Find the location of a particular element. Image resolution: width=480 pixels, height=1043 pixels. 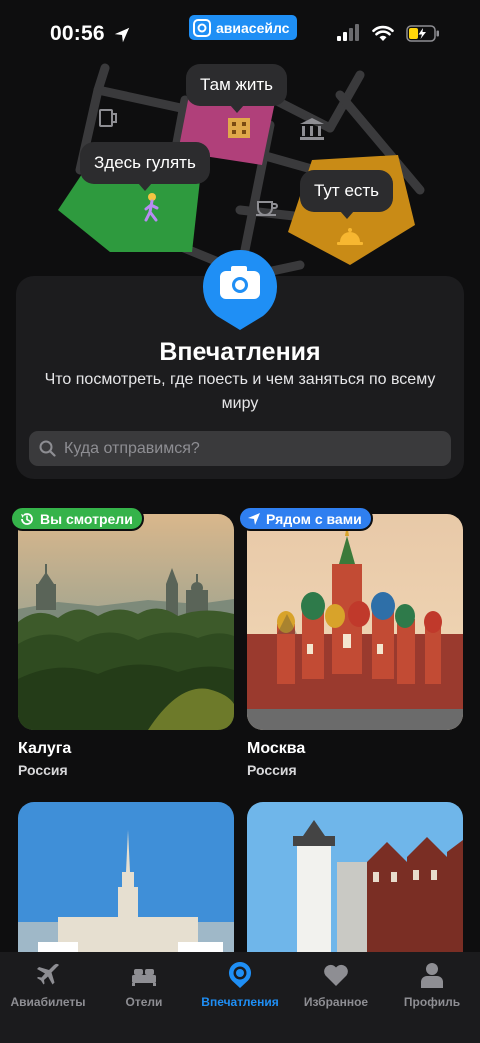

plane-icon is located at coordinates (48, 974).